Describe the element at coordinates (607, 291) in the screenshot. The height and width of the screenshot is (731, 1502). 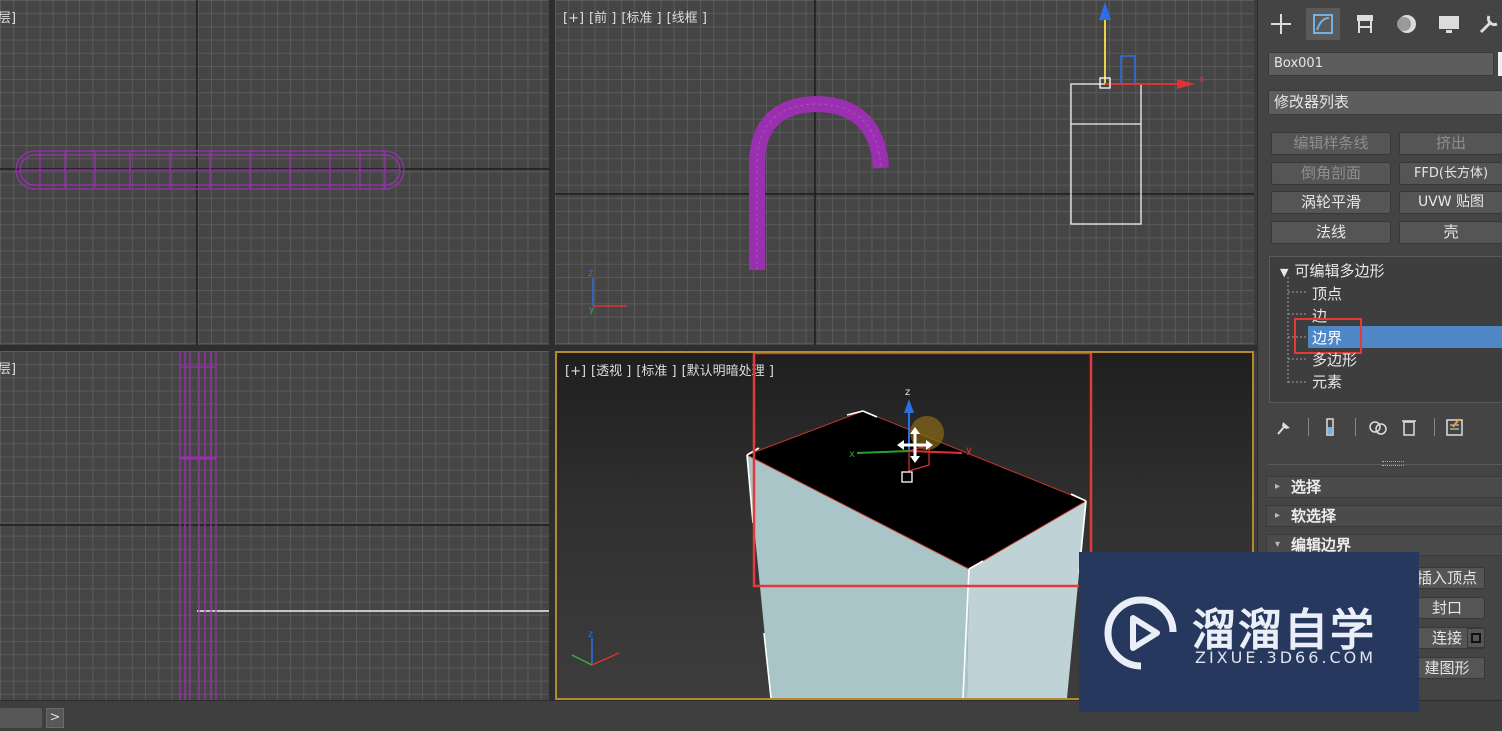
I see `axis-tripod-front: z y` at that location.